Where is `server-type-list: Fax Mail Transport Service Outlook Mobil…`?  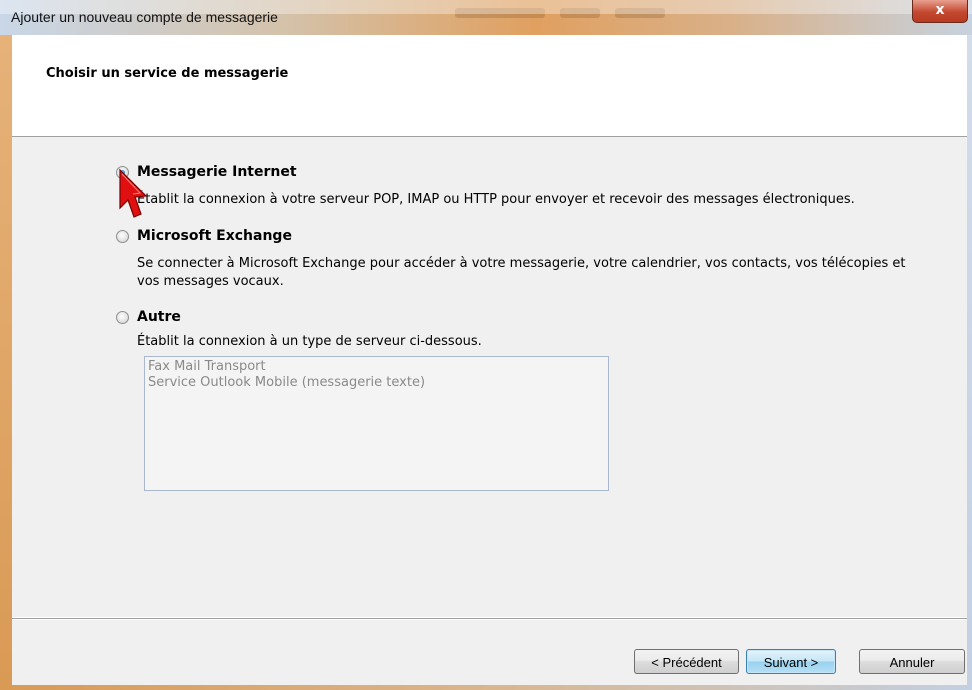 server-type-list: Fax Mail Transport Service Outlook Mobil… is located at coordinates (376, 423).